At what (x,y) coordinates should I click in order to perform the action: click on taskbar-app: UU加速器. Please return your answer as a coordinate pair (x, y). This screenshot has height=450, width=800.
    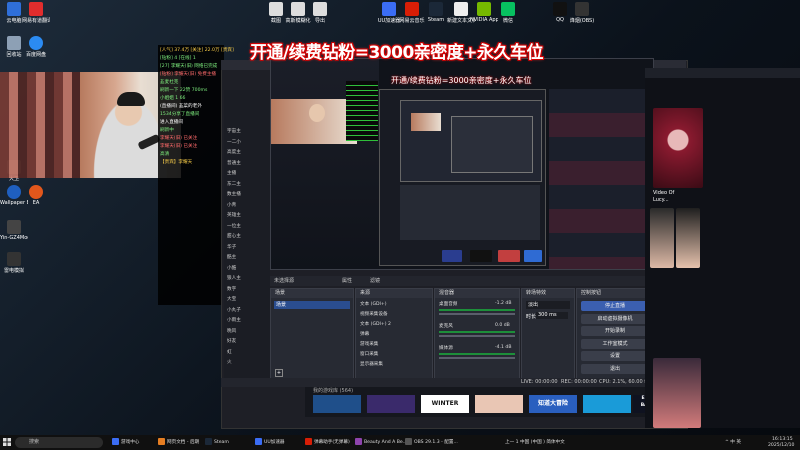
    Looking at the image, I should click on (270, 442).